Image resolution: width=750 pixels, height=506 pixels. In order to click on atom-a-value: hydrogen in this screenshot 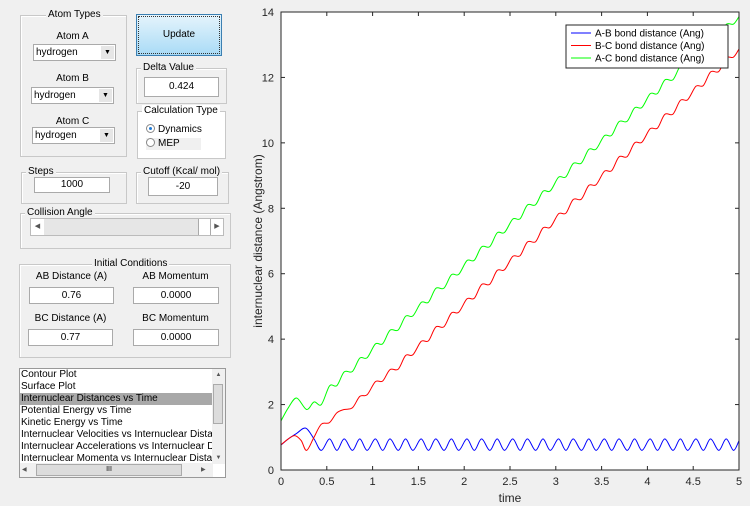, I will do `click(57, 52)`.